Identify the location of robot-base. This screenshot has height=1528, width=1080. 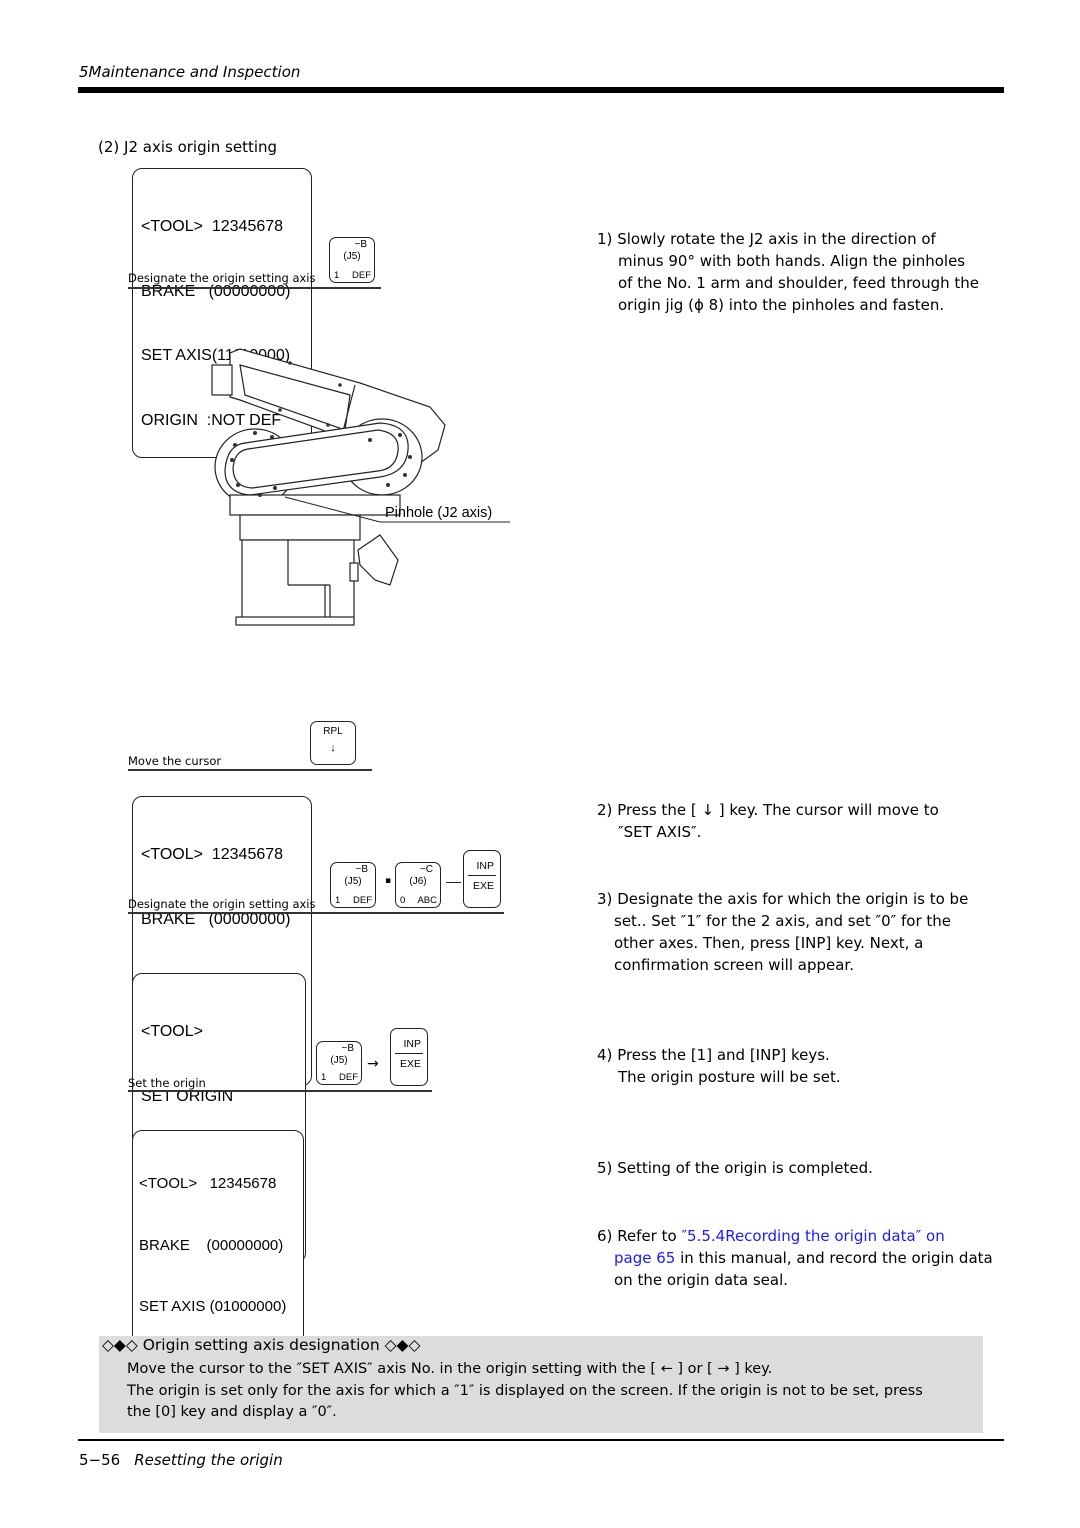
(298, 580).